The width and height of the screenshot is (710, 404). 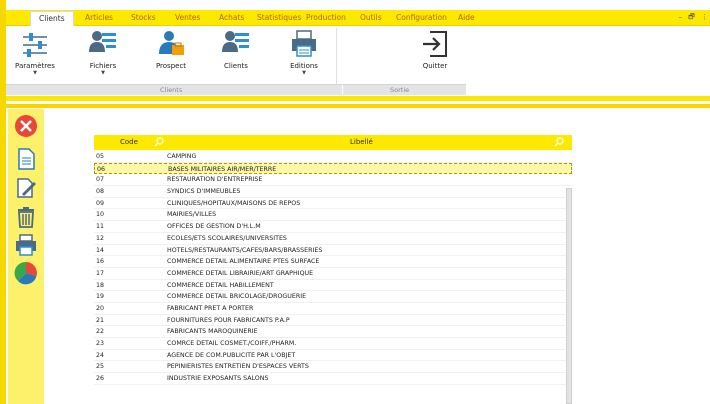 What do you see at coordinates (336, 56) in the screenshot?
I see `ribbon-group-separator` at bounding box center [336, 56].